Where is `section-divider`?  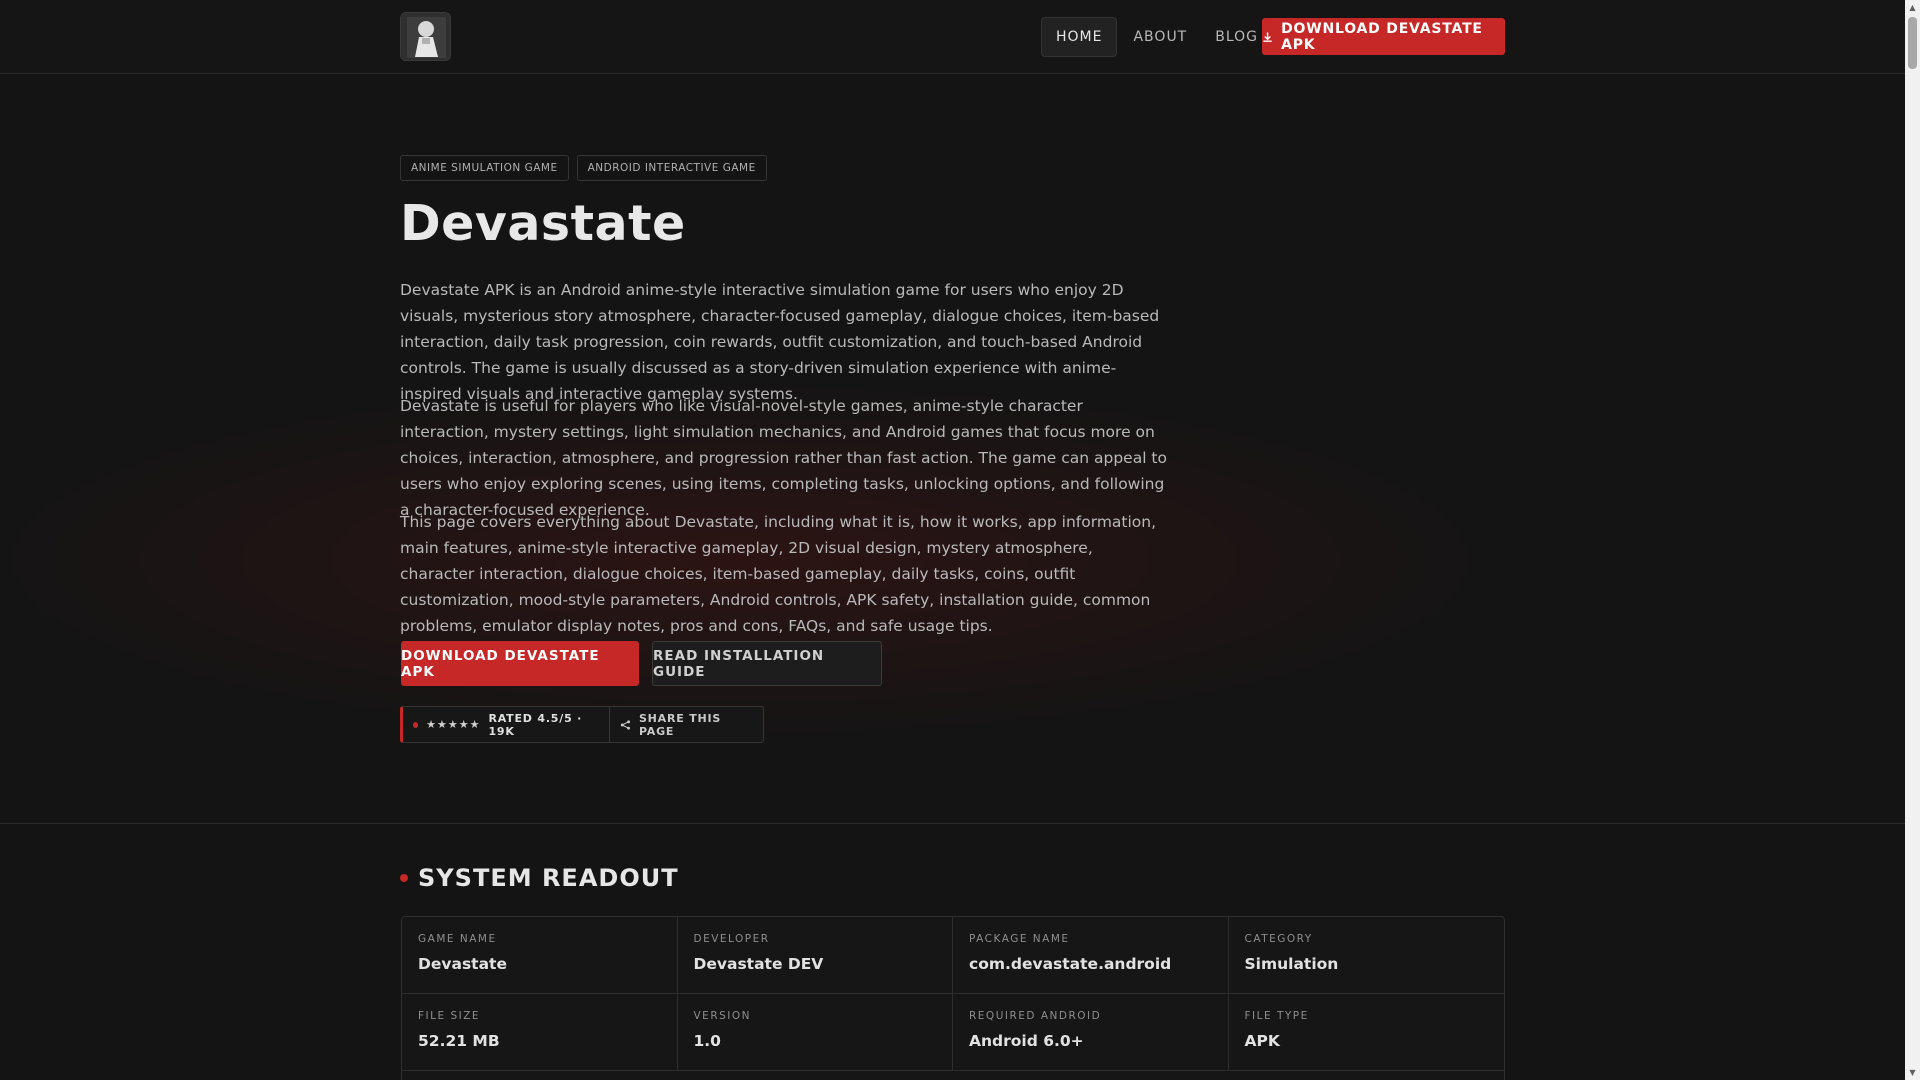 section-divider is located at coordinates (952, 823).